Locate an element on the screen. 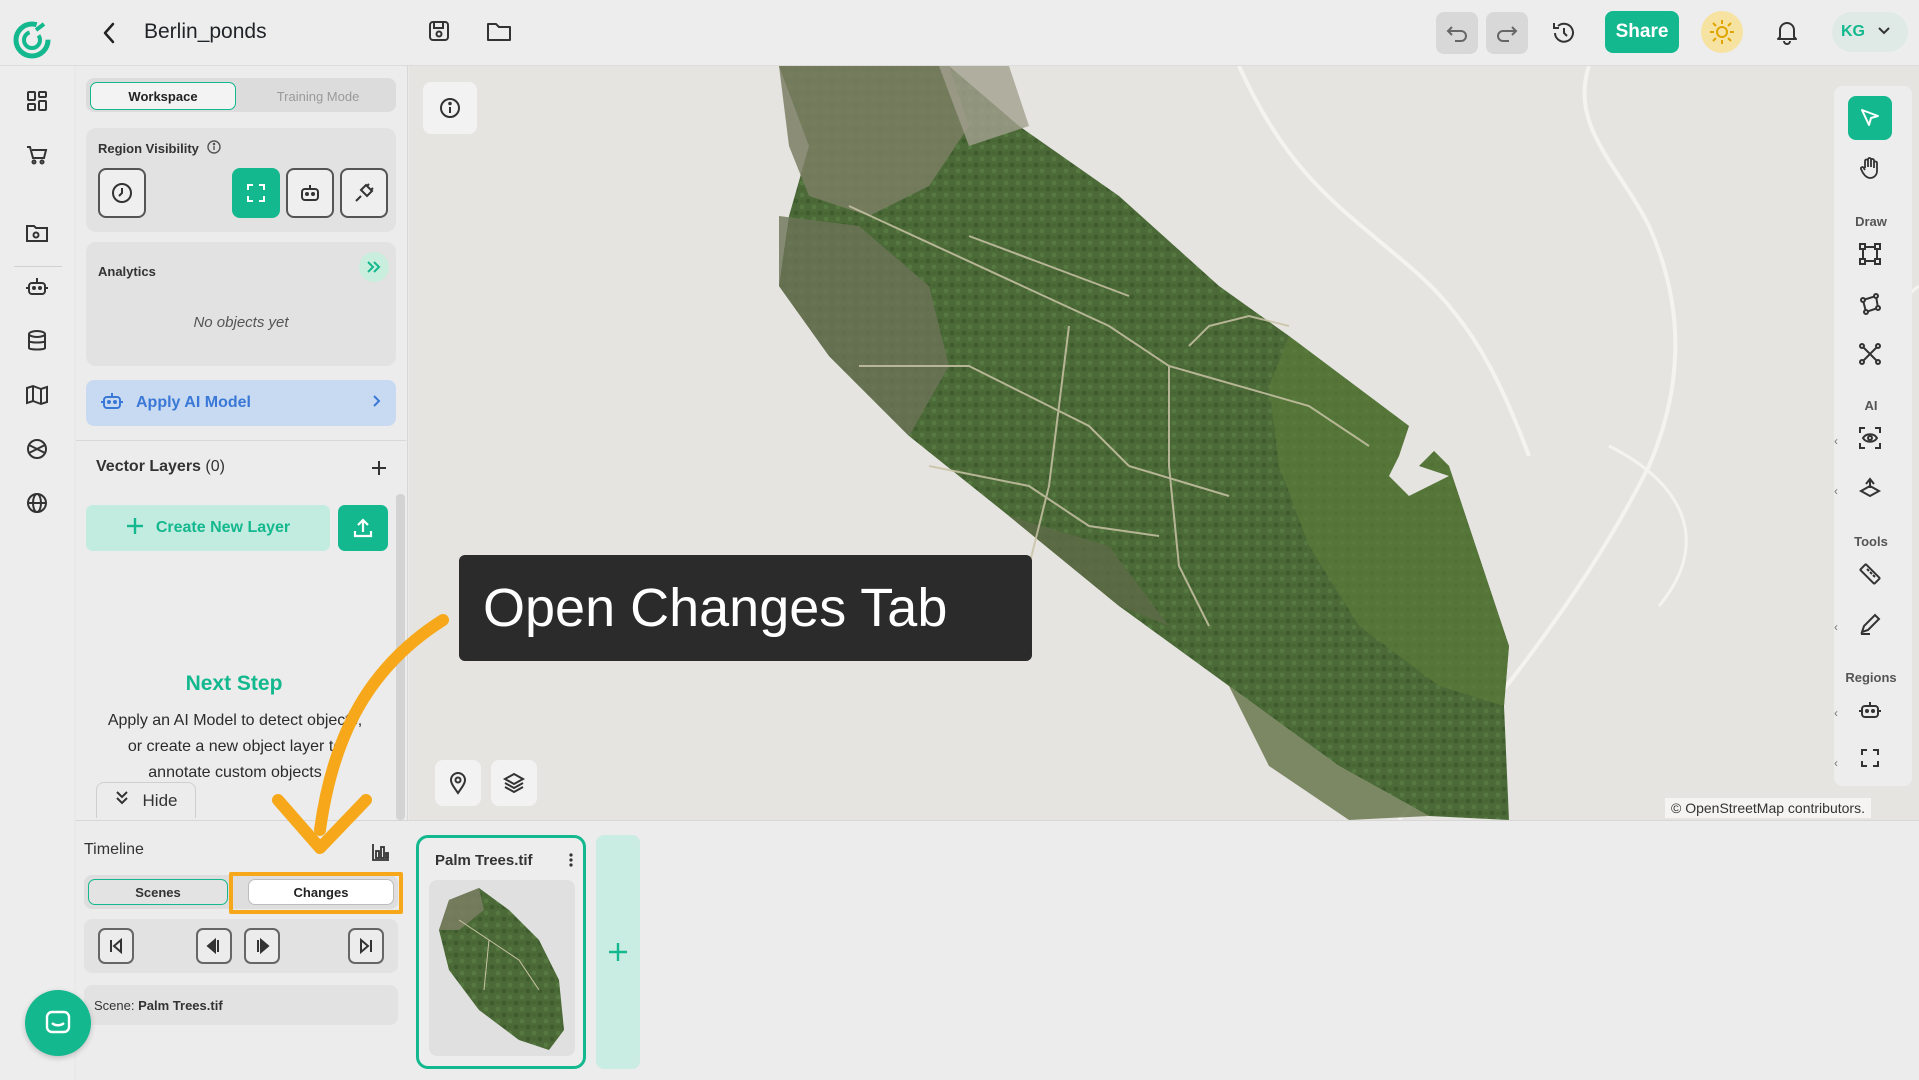  left-rail is located at coordinates (37, 573).